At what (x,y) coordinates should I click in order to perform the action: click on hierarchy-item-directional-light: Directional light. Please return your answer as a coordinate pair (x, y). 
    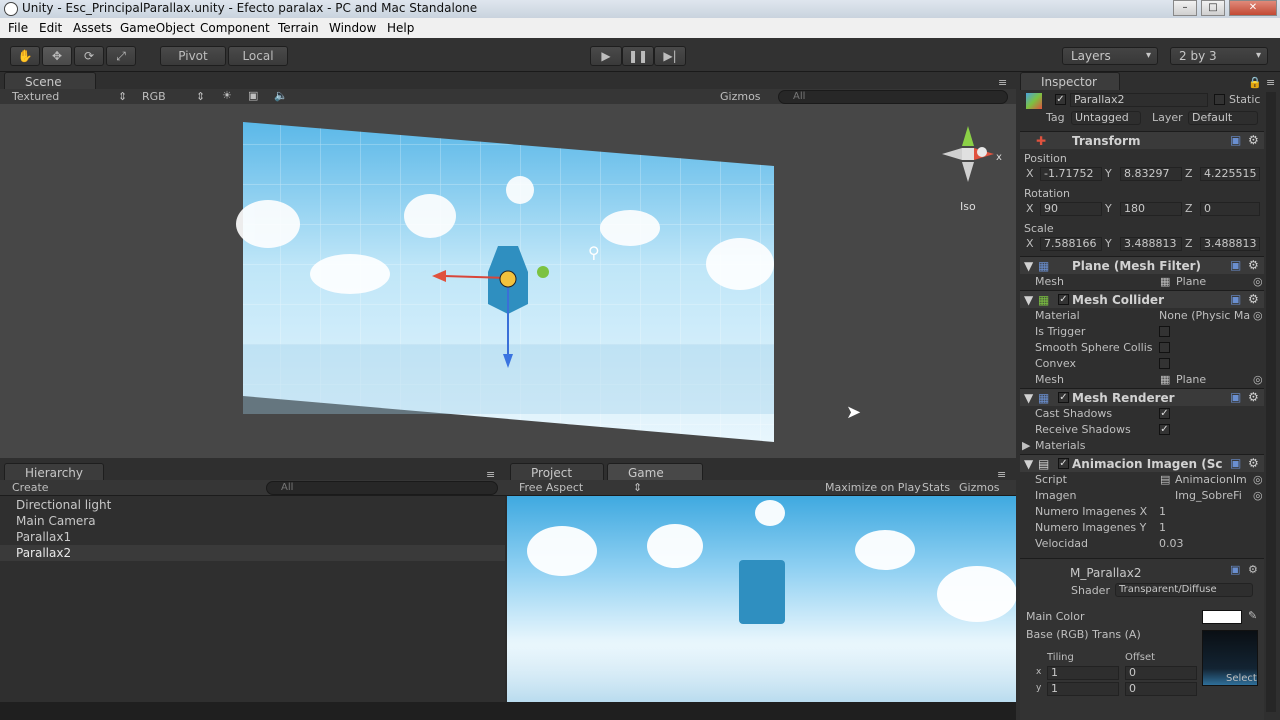
    Looking at the image, I should click on (63, 505).